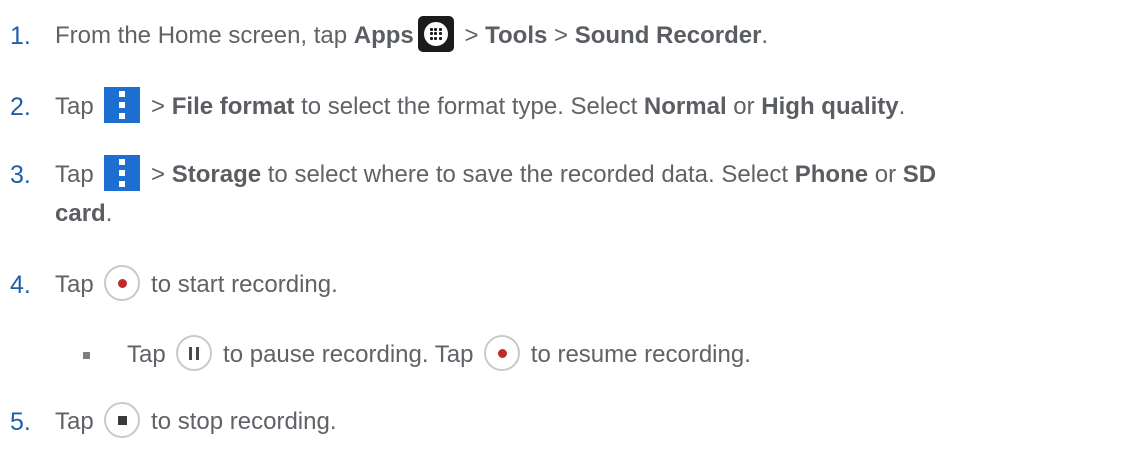 The height and width of the screenshot is (449, 1130). I want to click on step-number: 2., so click(20, 107).